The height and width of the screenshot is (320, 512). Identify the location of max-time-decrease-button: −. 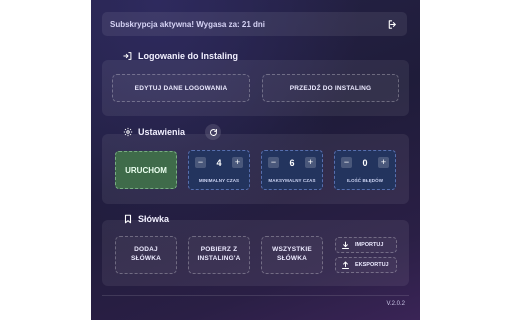
(273, 162).